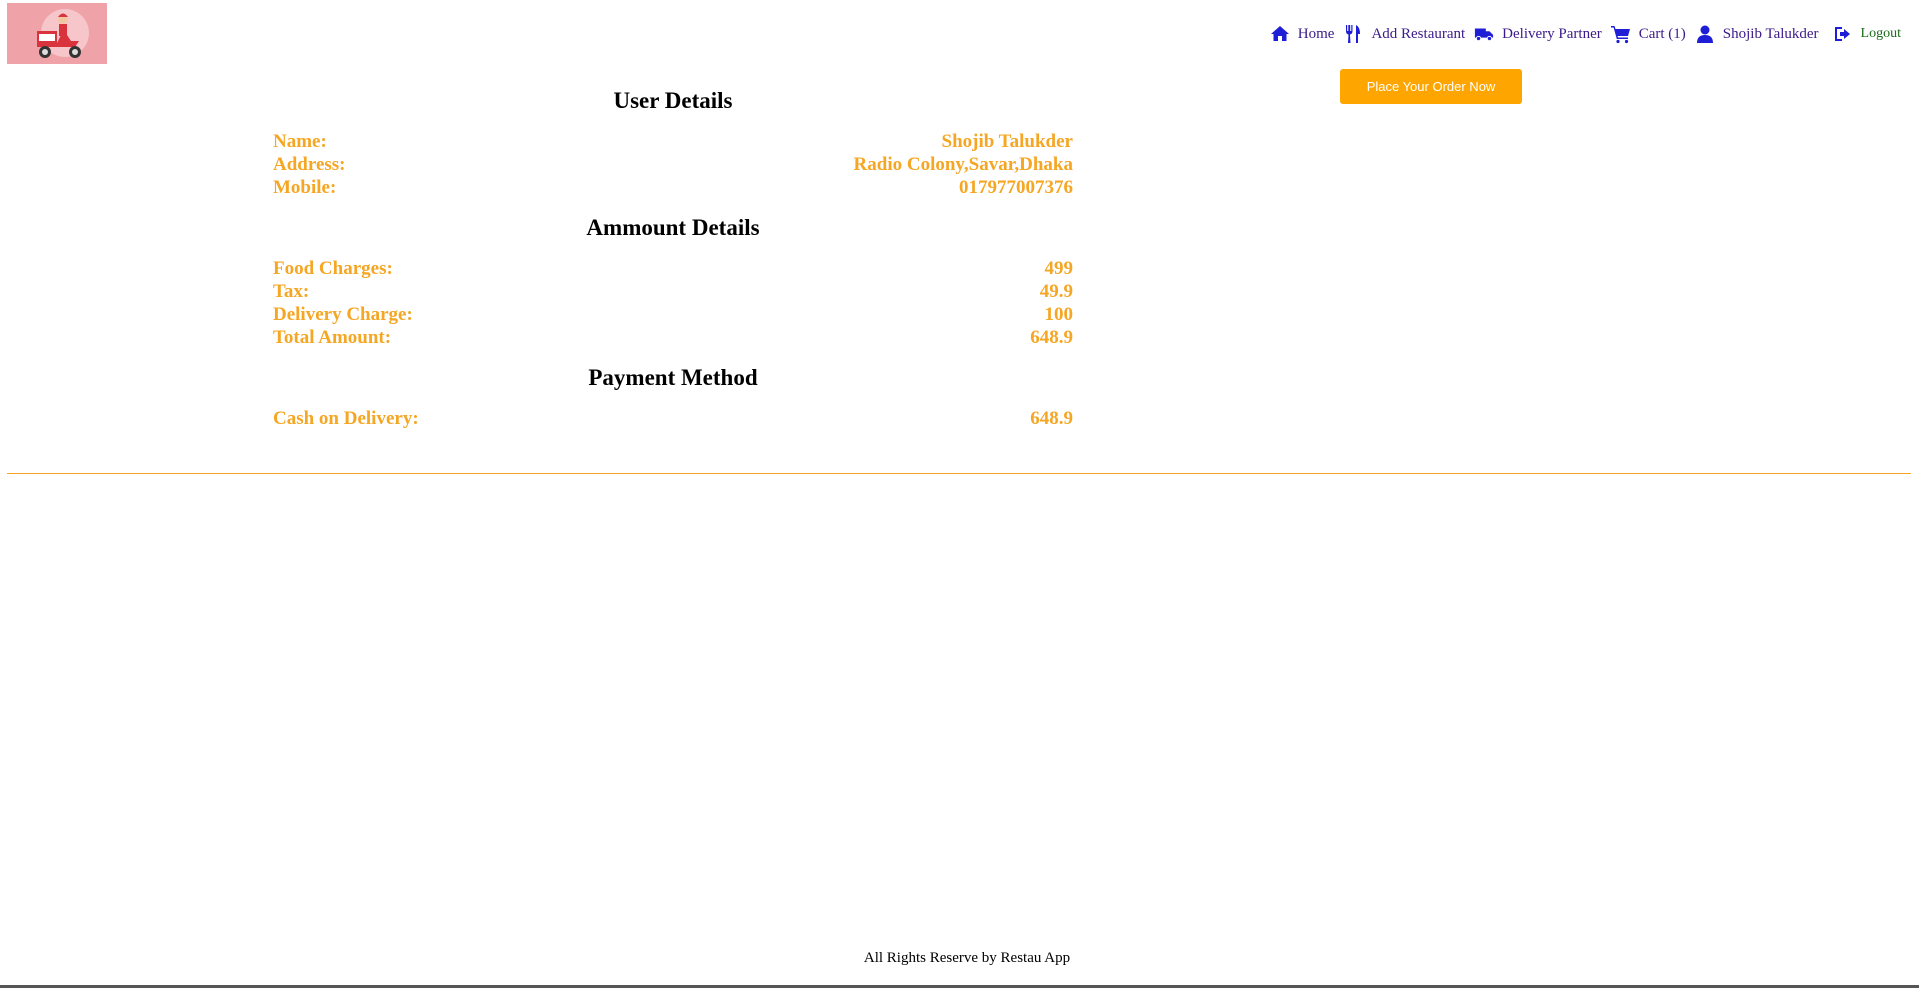 The width and height of the screenshot is (1919, 988). Describe the element at coordinates (291, 291) in the screenshot. I see `amount-label: Tax:` at that location.